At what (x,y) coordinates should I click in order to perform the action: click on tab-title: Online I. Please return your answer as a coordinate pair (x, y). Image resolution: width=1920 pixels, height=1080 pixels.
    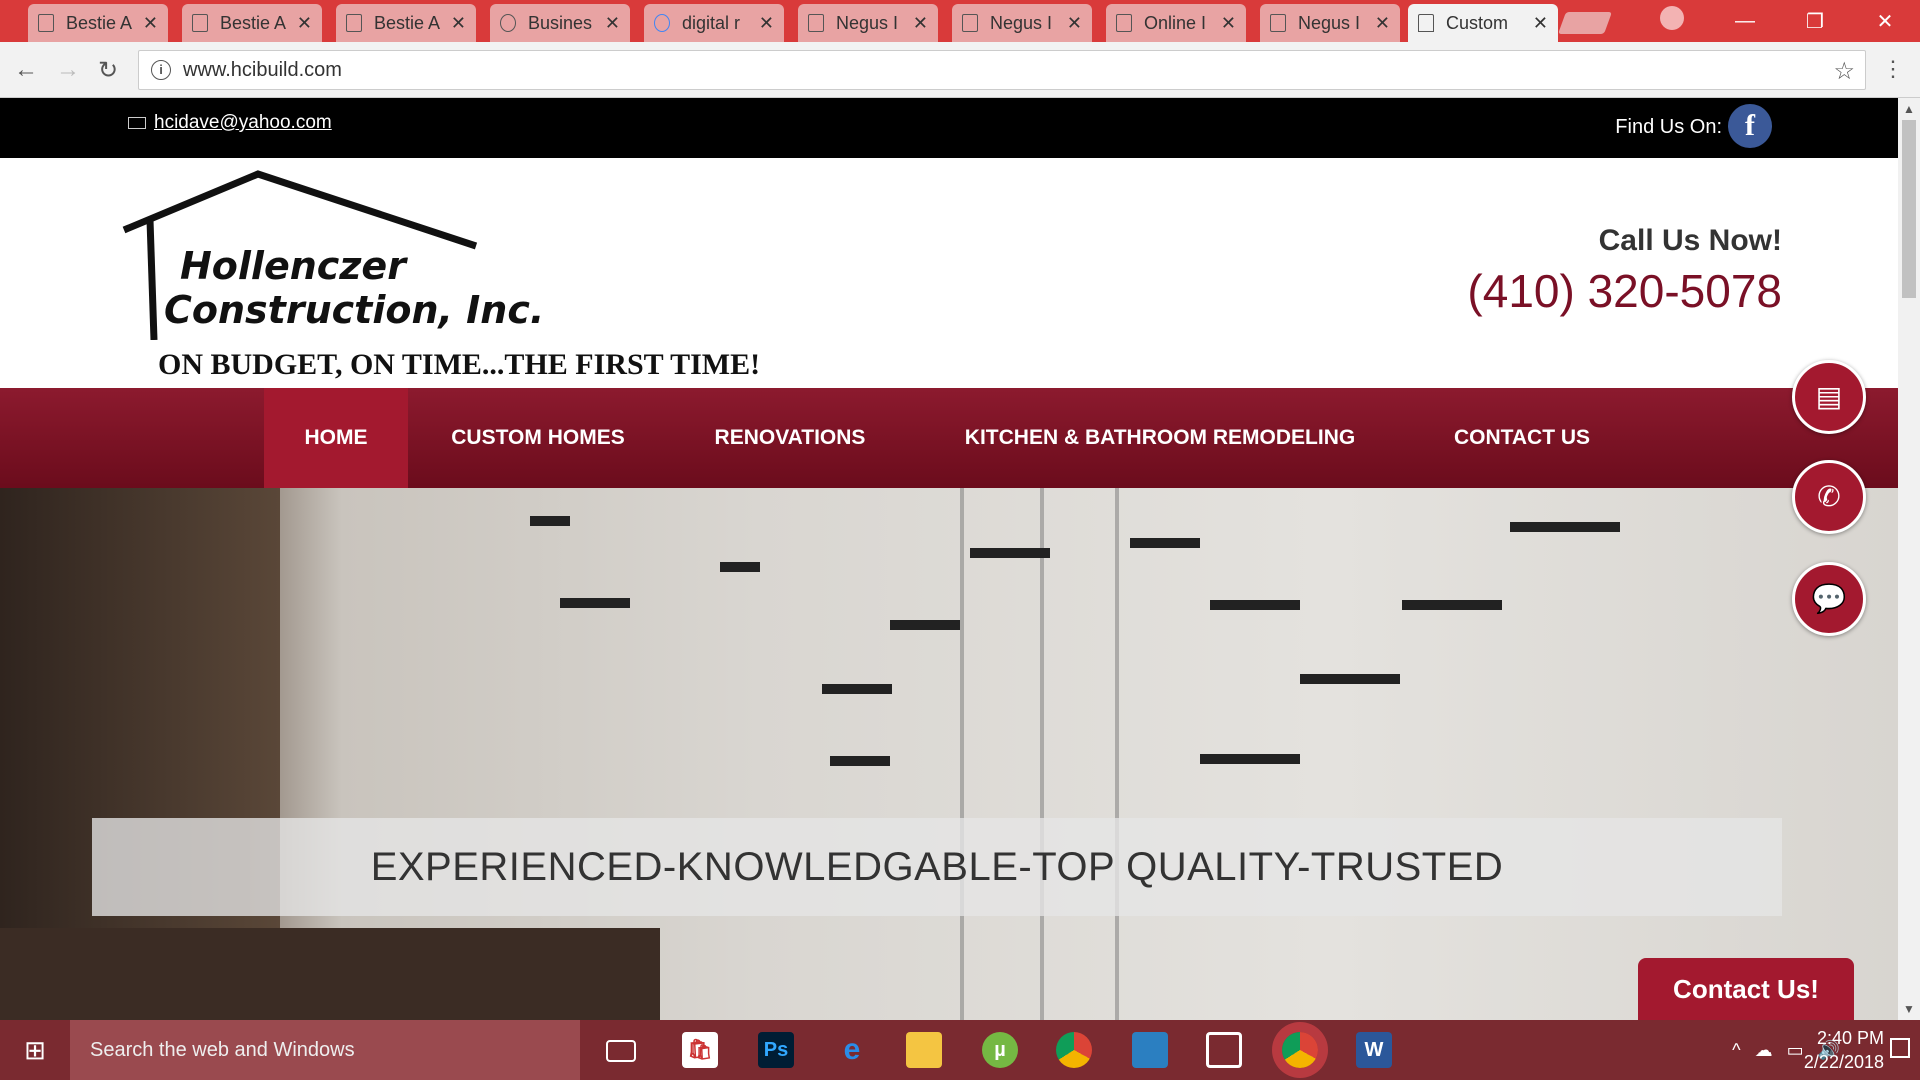
    Looking at the image, I should click on (1175, 22).